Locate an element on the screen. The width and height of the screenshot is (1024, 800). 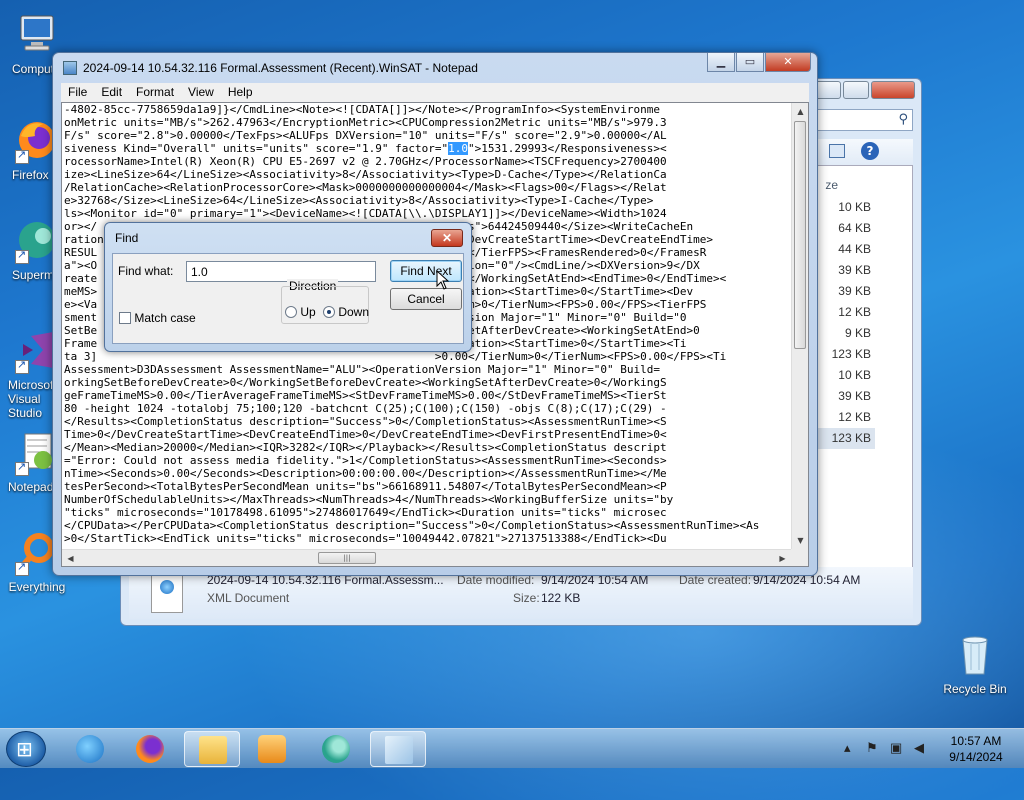
vertical-scroll-thumb is located at coordinates (800, 235).